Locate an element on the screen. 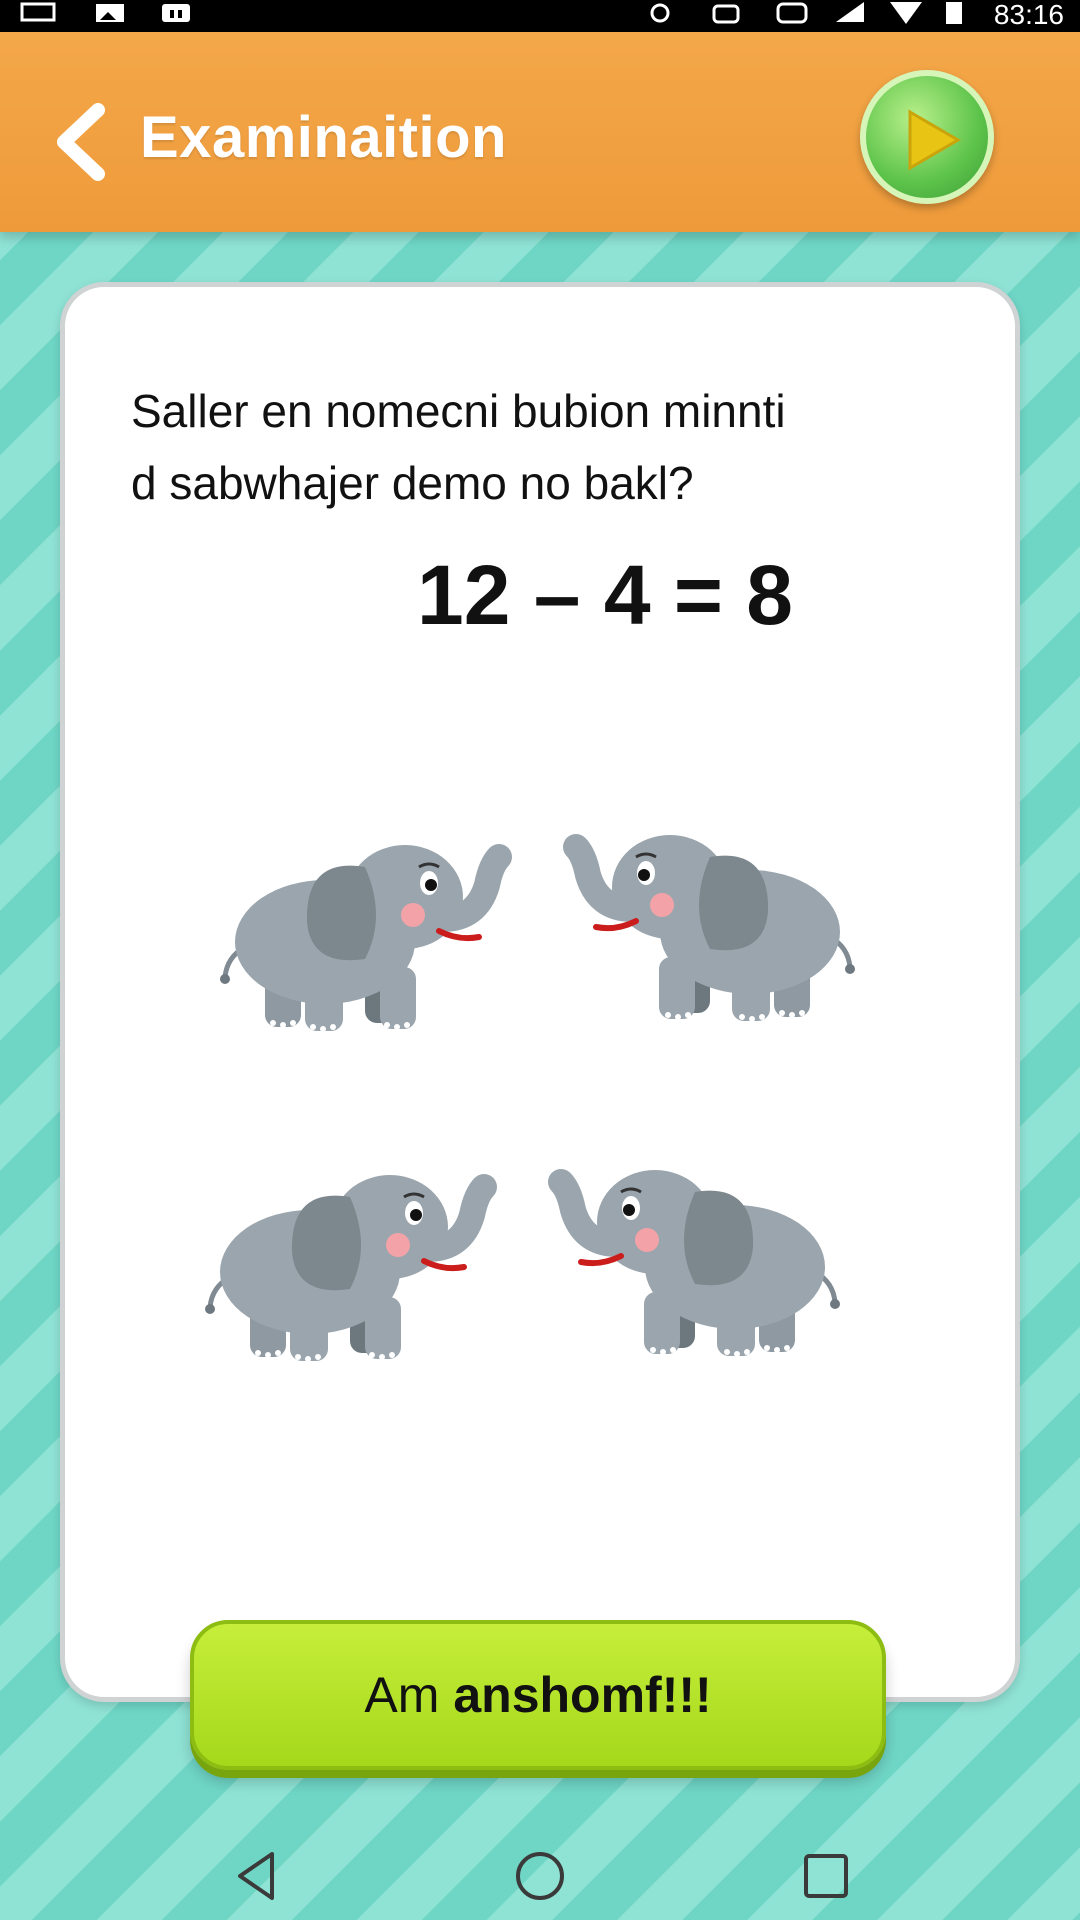 This screenshot has width=1080, height=1920. app-icon is located at coordinates (176, 13).